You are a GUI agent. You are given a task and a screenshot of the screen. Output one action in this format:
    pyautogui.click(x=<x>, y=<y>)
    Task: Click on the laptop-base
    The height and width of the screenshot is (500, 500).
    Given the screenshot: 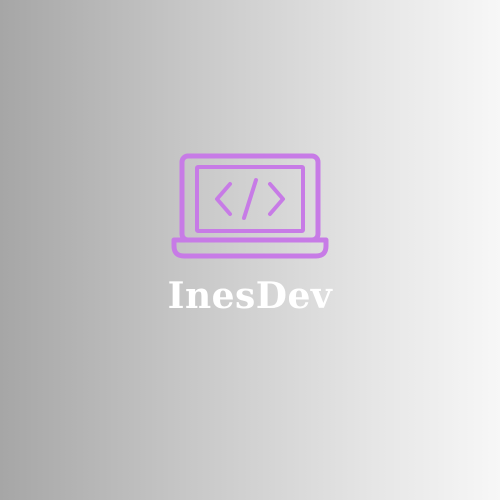 What is the action you would take?
    pyautogui.click(x=250, y=248)
    